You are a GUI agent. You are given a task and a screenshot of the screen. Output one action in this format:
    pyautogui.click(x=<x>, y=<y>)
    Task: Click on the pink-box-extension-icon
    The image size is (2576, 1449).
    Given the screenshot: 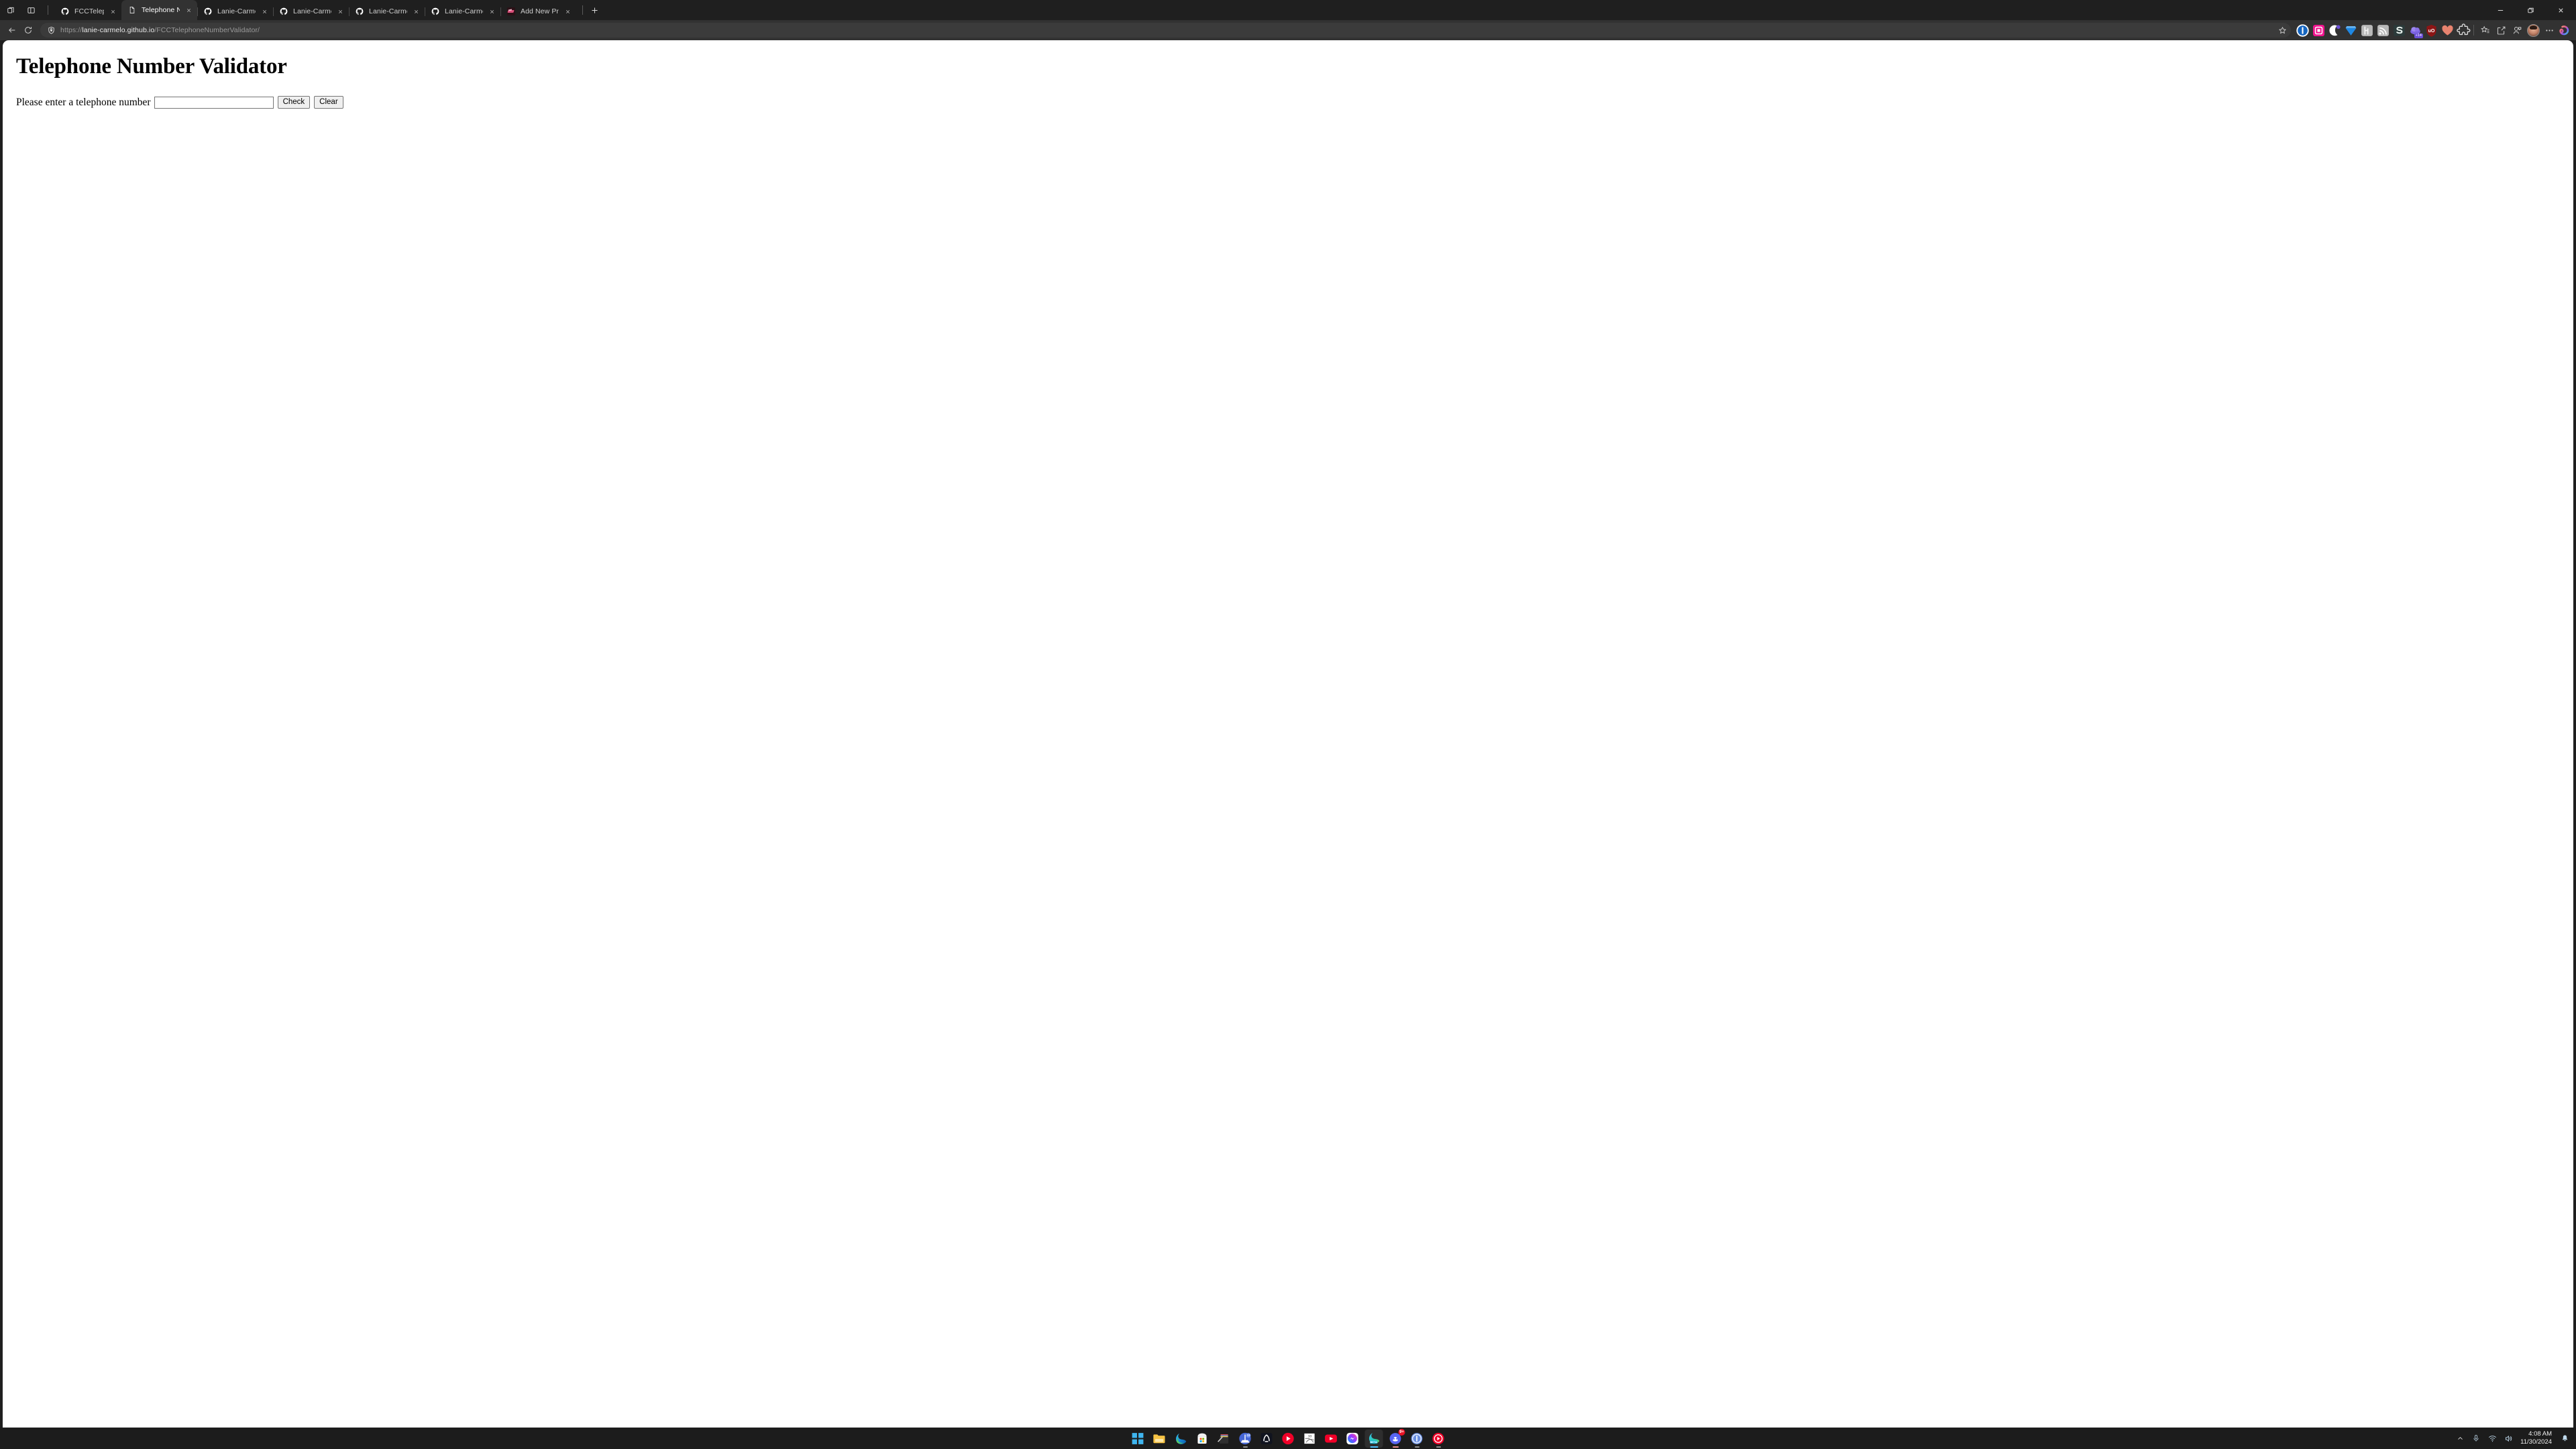 What is the action you would take?
    pyautogui.click(x=2318, y=30)
    